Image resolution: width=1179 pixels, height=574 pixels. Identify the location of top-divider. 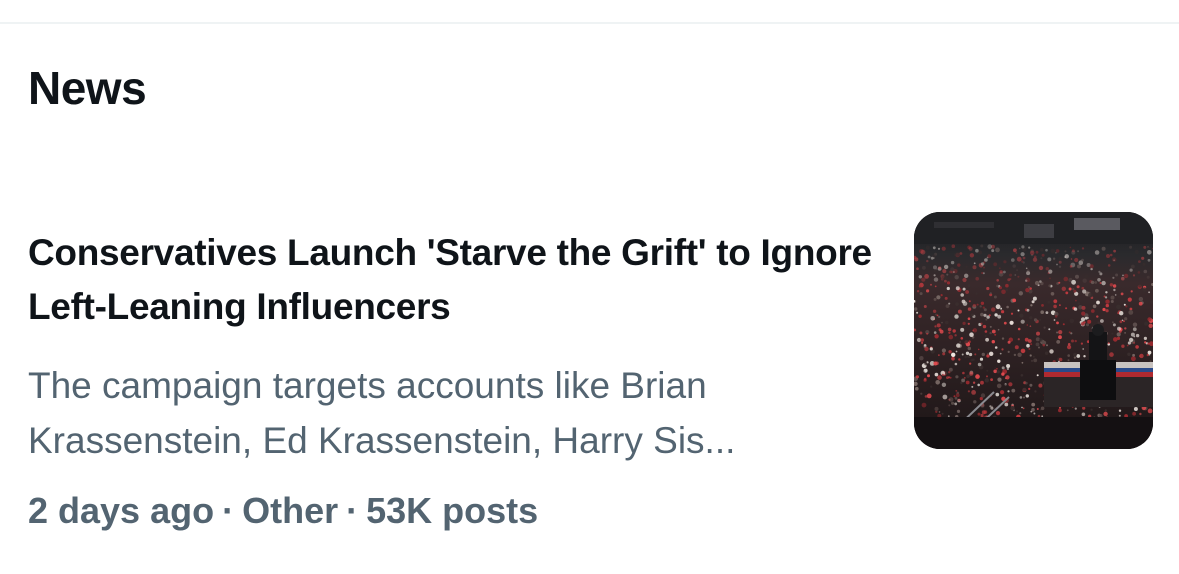
(589, 23).